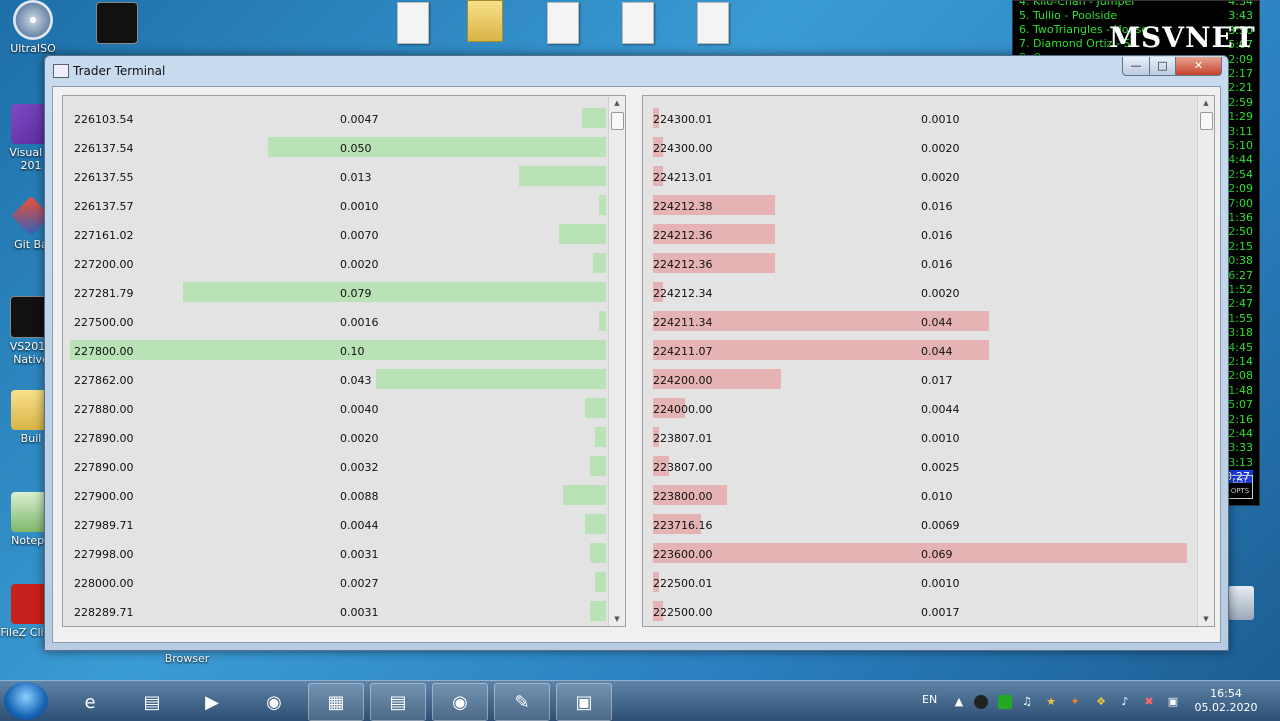 This screenshot has height=721, width=1280. What do you see at coordinates (1240, 404) in the screenshot?
I see `track-duration: 5:07` at bounding box center [1240, 404].